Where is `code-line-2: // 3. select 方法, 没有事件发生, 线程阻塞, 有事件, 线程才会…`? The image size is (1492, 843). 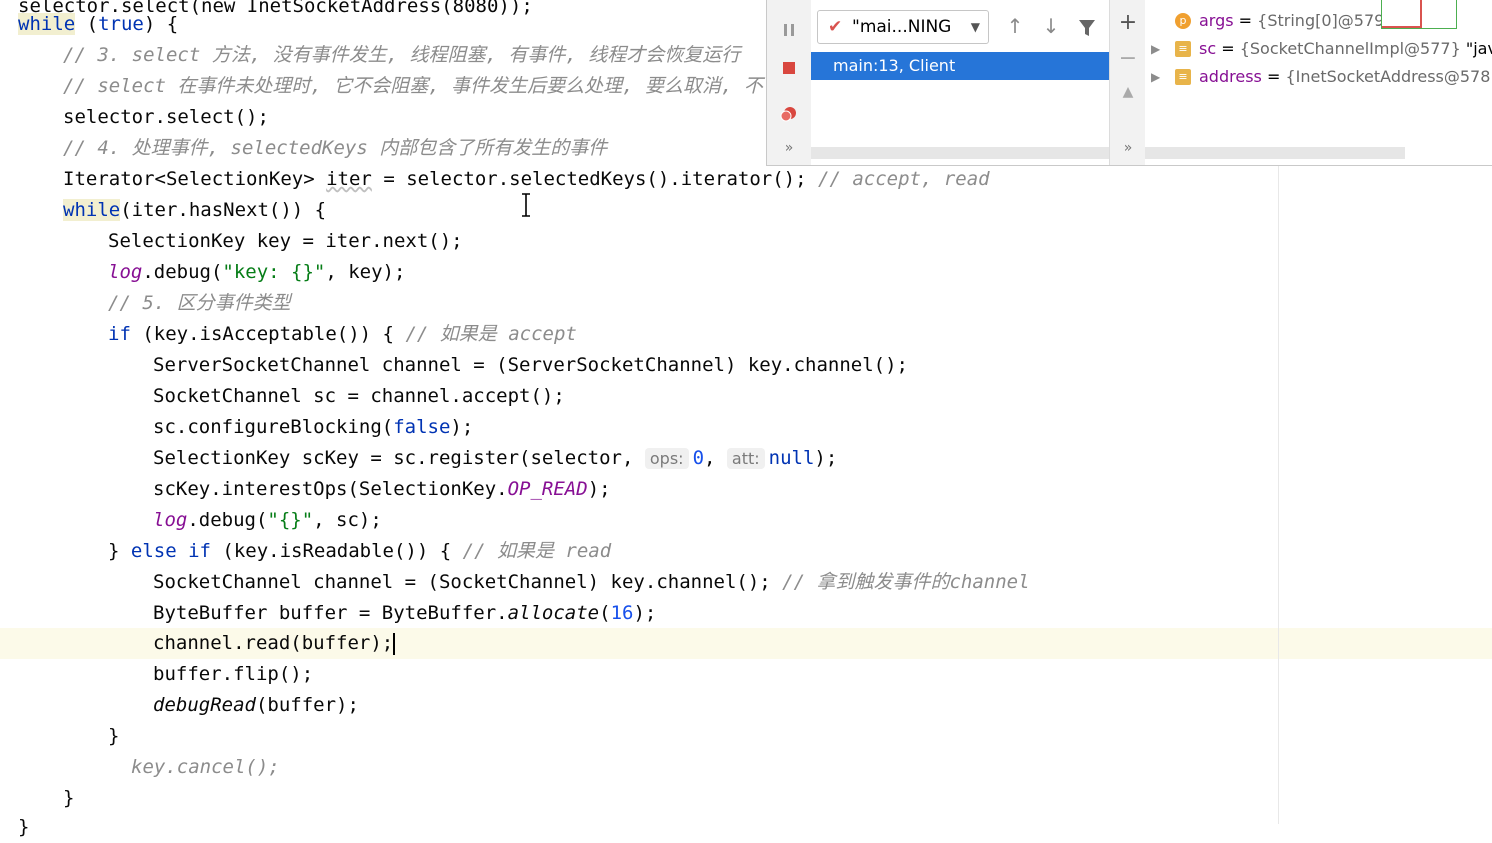
code-line-2: // 3. select 方法, 没有事件发生, 线程阻塞, 有事件, 线程才会… is located at coordinates (401, 55).